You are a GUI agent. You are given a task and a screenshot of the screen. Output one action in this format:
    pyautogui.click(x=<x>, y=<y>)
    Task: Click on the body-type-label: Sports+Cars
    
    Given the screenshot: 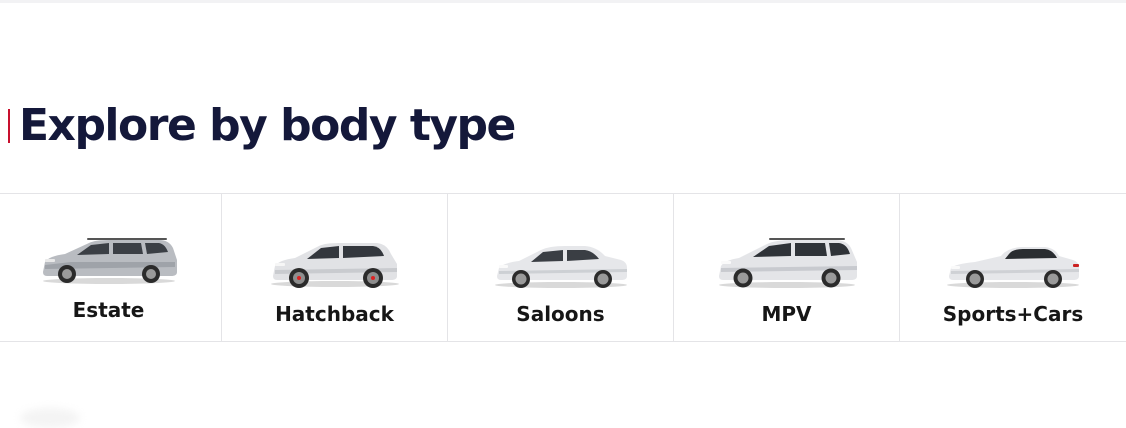 What is the action you would take?
    pyautogui.click(x=1013, y=314)
    